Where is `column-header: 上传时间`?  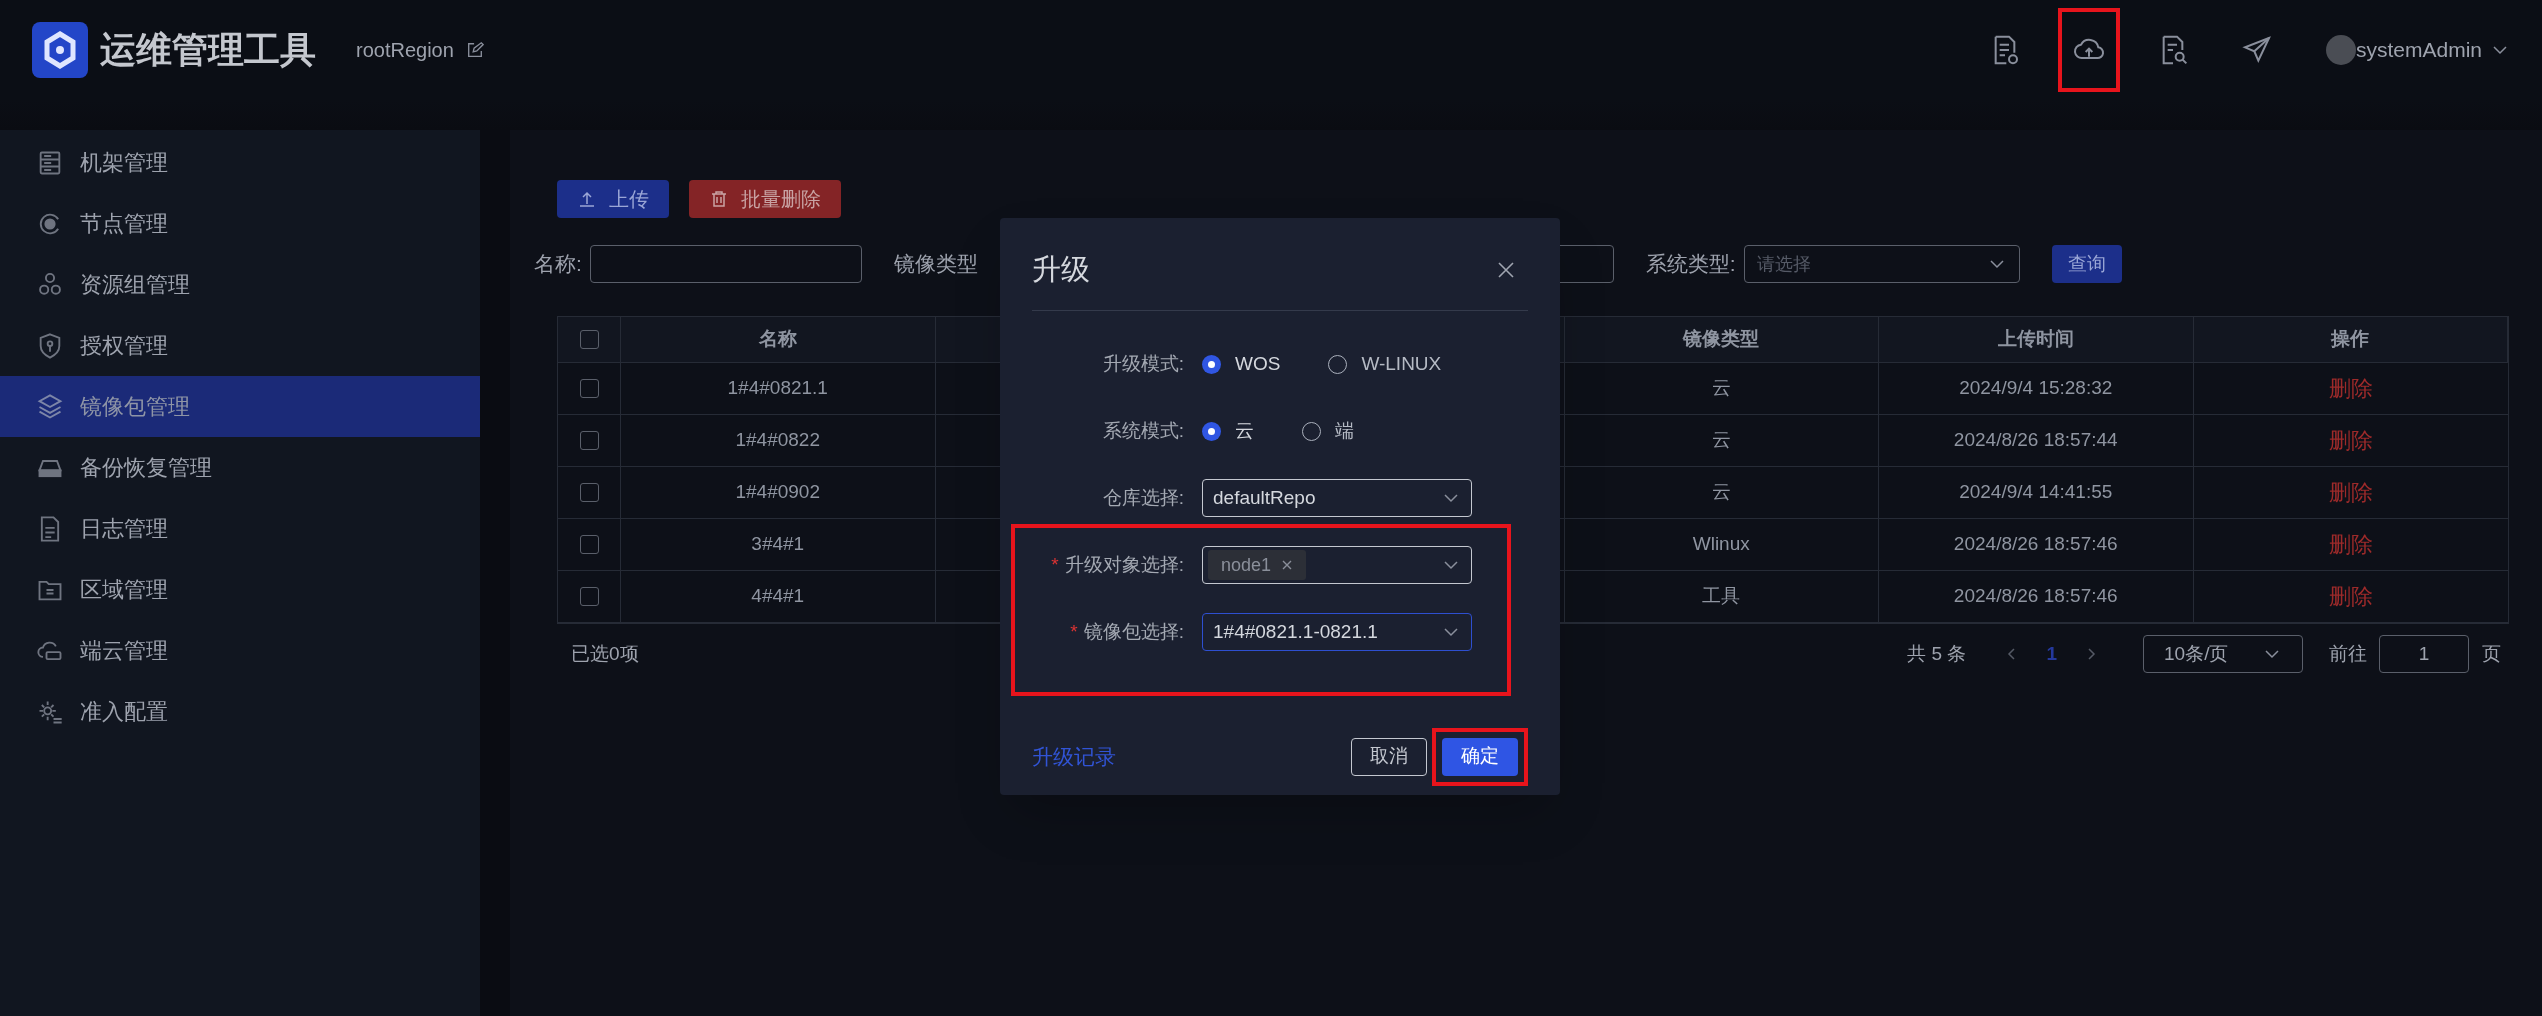 column-header: 上传时间 is located at coordinates (2036, 339).